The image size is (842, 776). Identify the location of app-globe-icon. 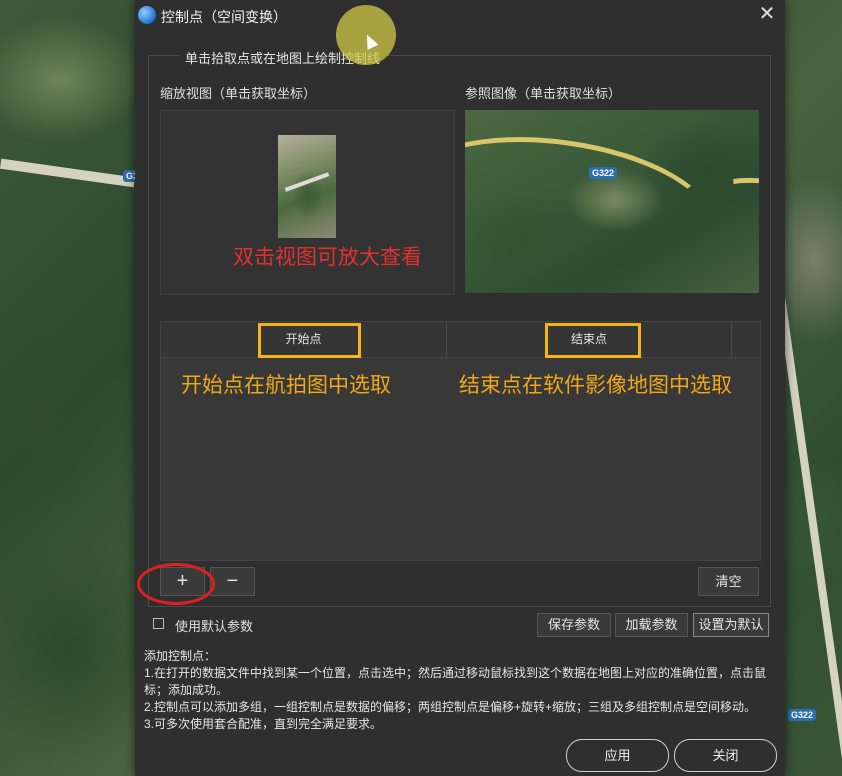
(147, 15).